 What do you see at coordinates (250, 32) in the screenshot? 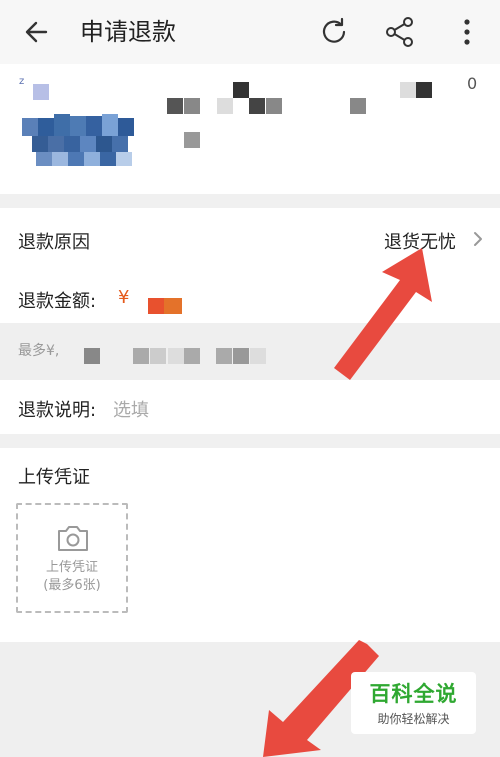
I see `top-bar: 申请退款` at bounding box center [250, 32].